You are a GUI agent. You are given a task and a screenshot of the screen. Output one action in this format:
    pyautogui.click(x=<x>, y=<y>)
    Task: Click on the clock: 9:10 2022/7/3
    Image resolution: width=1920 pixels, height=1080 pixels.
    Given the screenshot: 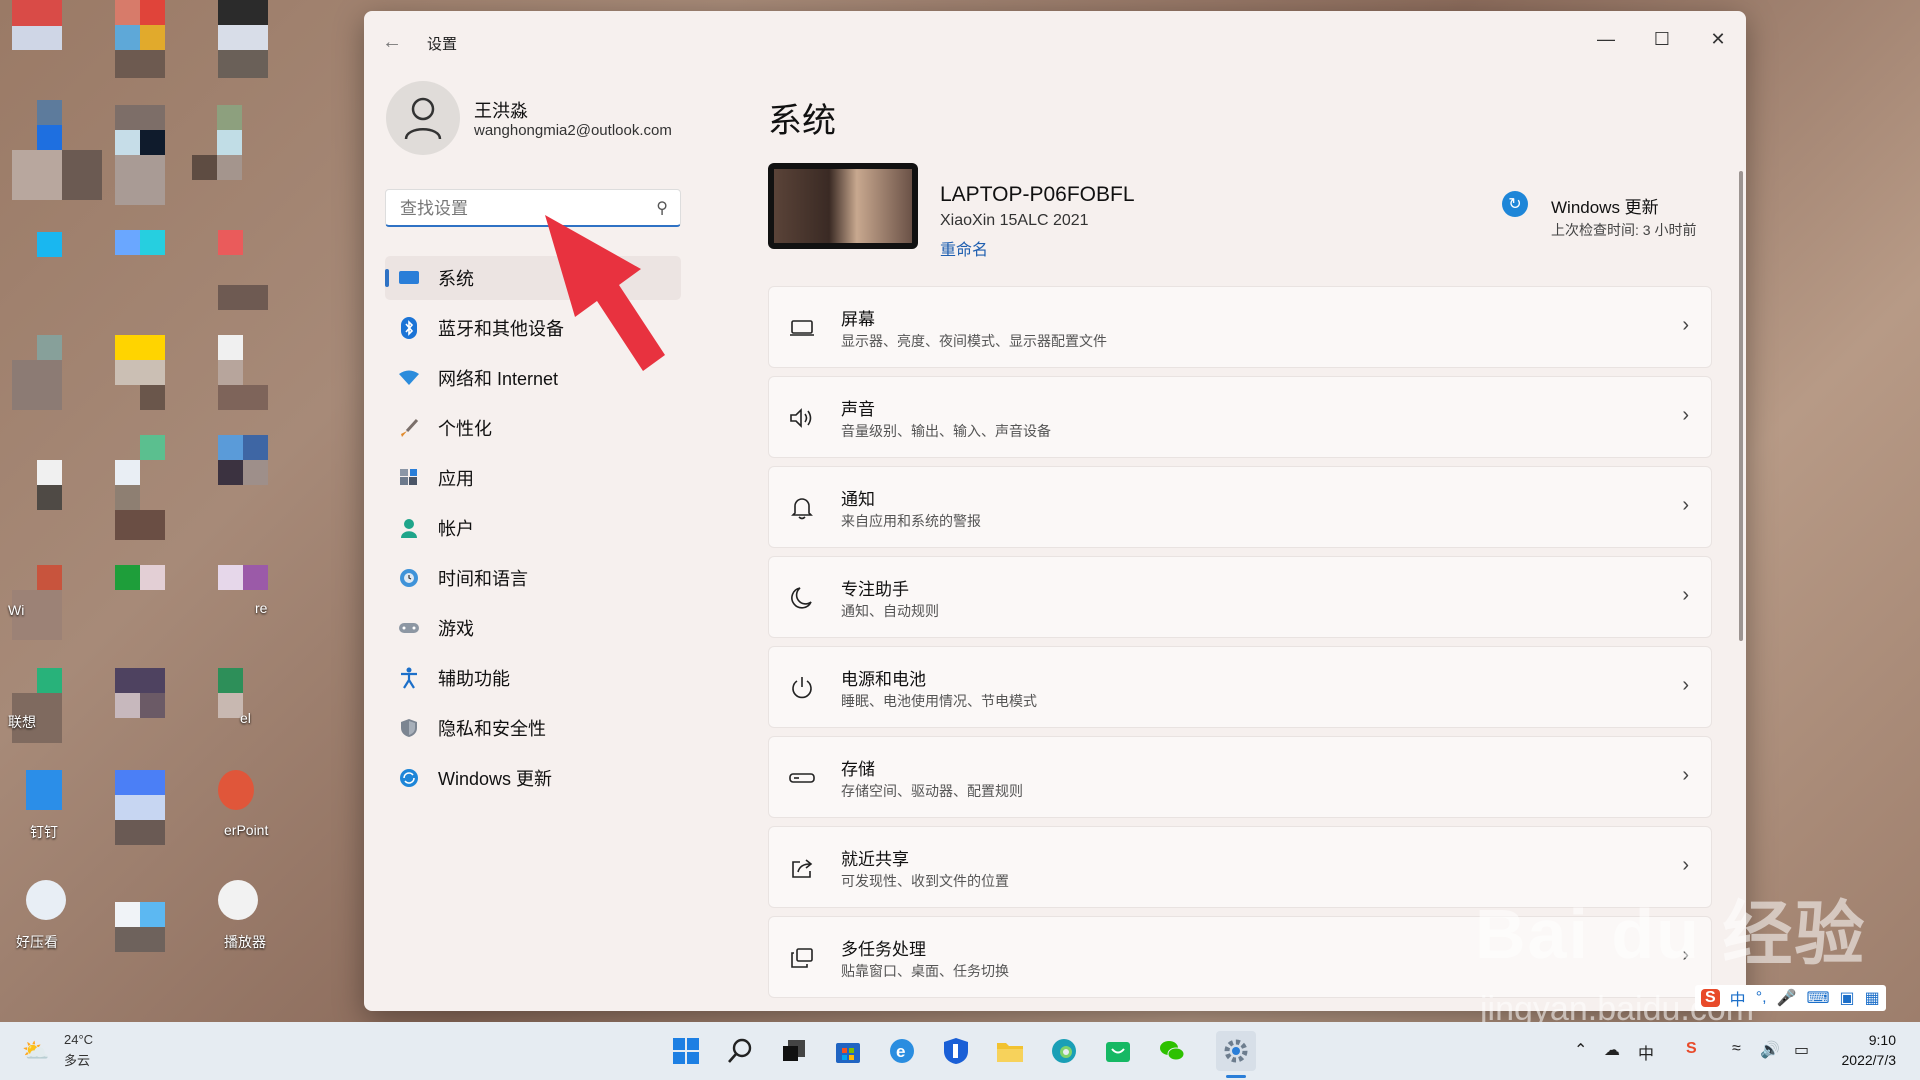 What is the action you would take?
    pyautogui.click(x=1869, y=1050)
    